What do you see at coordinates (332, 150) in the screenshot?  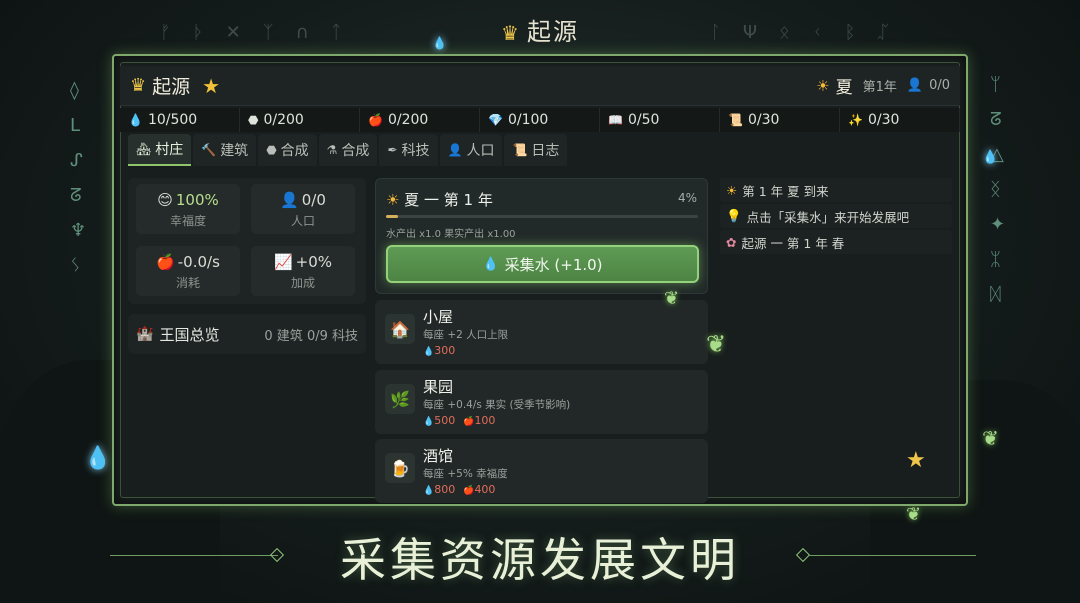 I see `flask-icon: ⚗` at bounding box center [332, 150].